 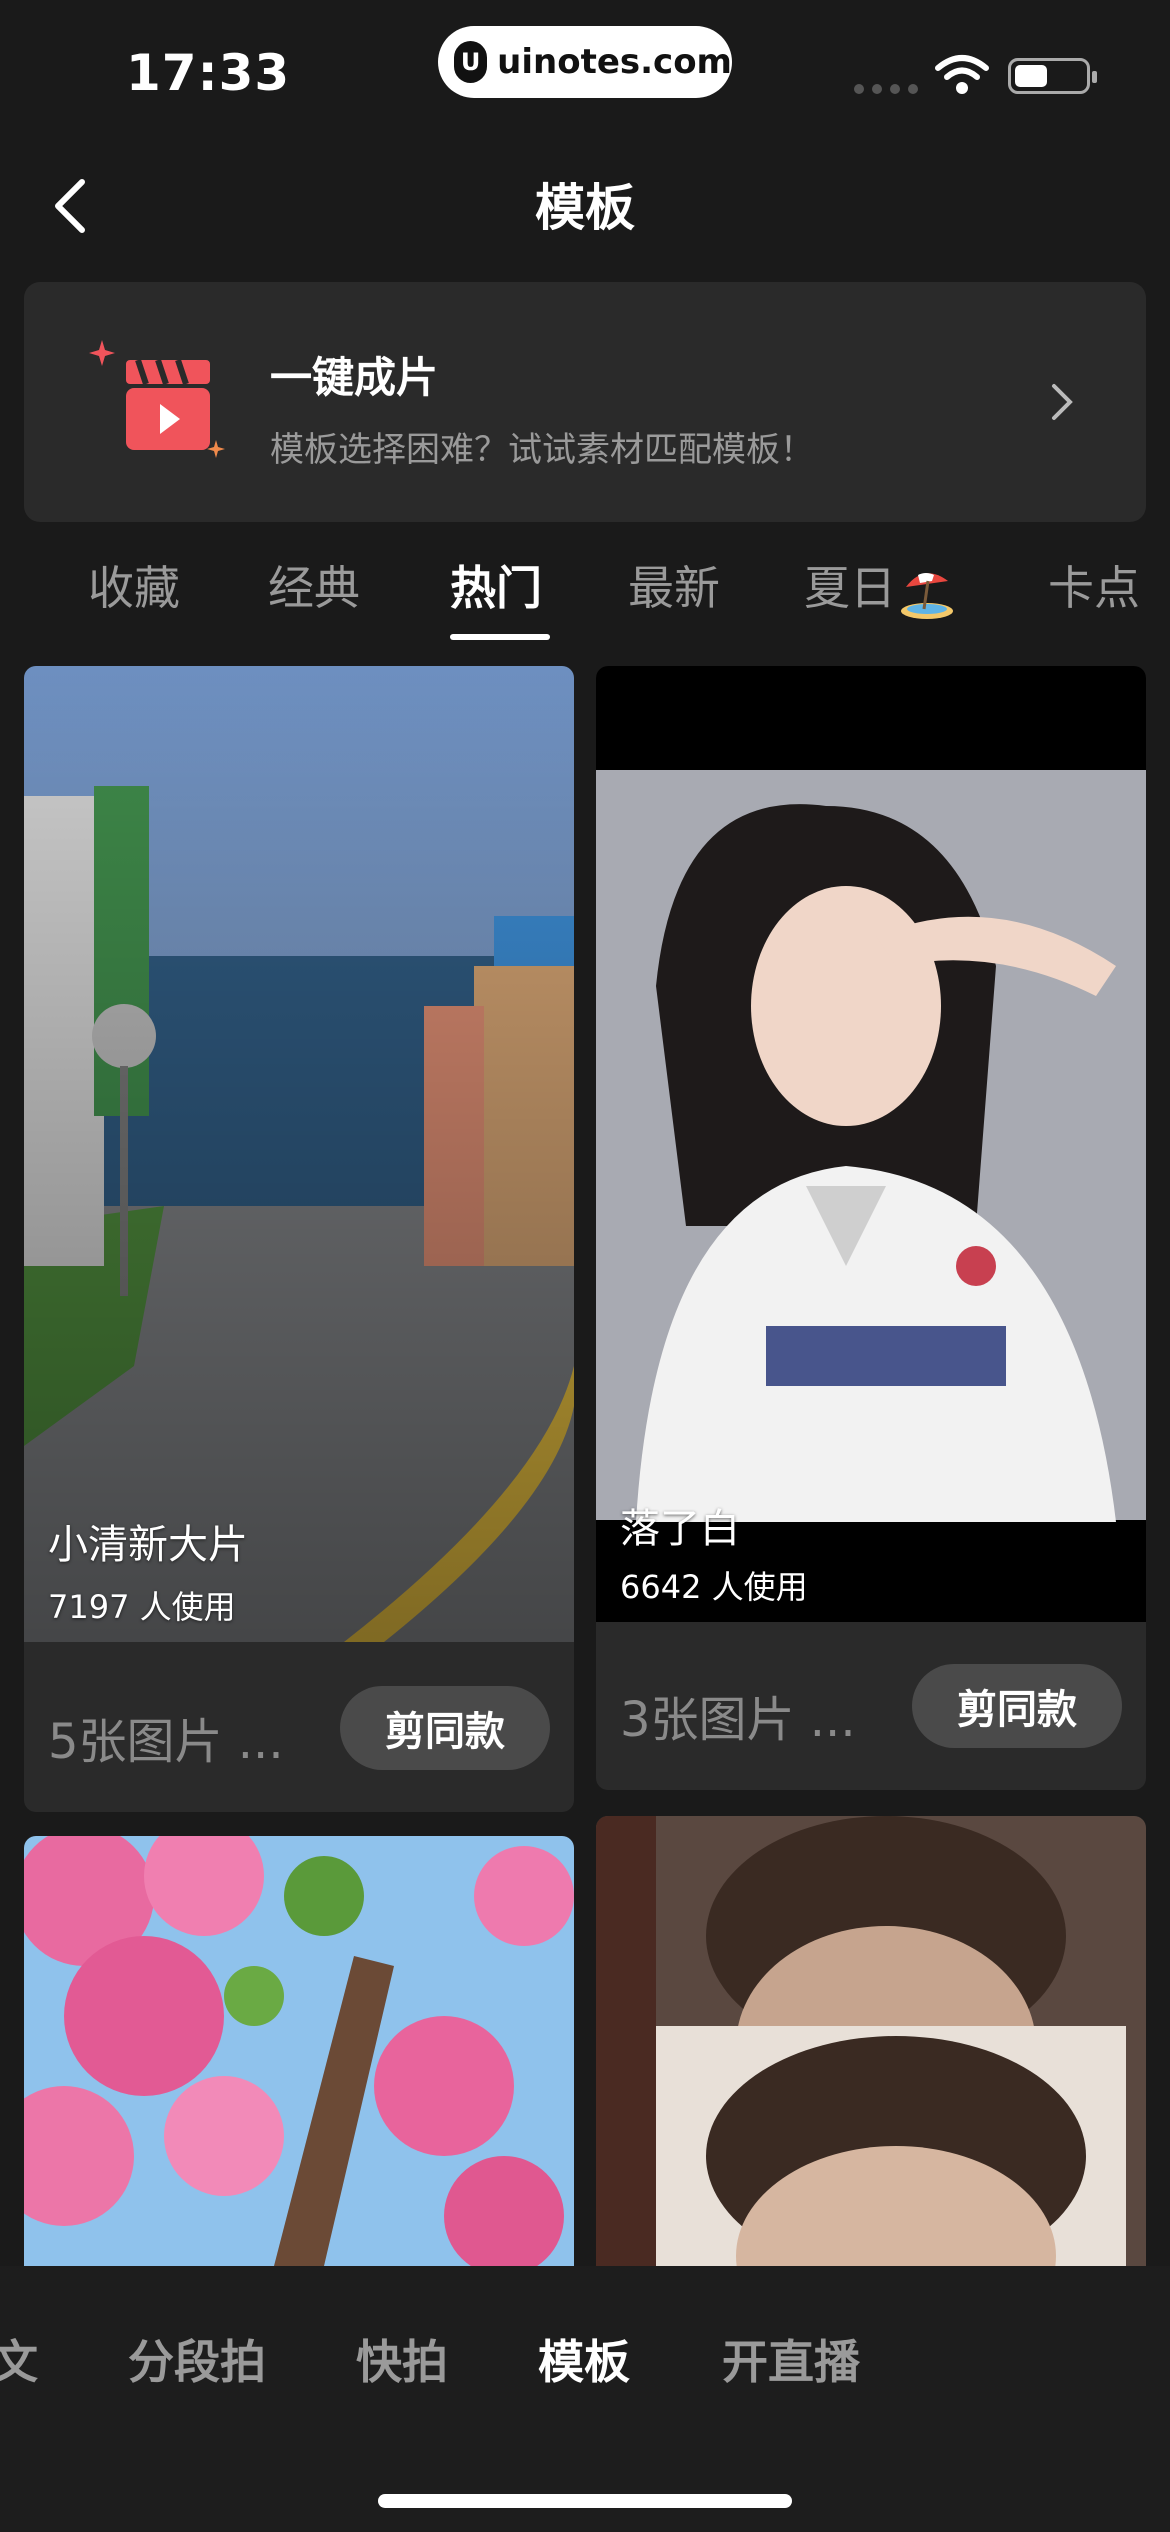 What do you see at coordinates (585, 402) in the screenshot?
I see `one-click-banner: 一键成片 模板选择困难？试试素材匹配模板！` at bounding box center [585, 402].